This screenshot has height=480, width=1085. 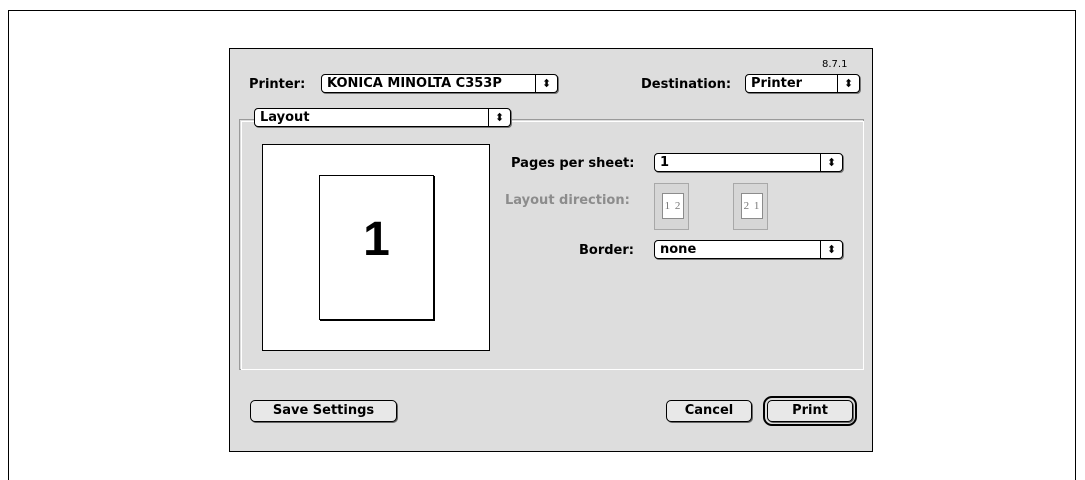 I want to click on border-value: none, so click(x=678, y=249).